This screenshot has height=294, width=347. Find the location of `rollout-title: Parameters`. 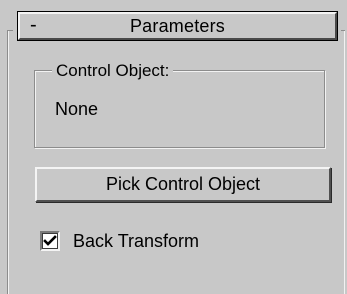

rollout-title: Parameters is located at coordinates (177, 25).